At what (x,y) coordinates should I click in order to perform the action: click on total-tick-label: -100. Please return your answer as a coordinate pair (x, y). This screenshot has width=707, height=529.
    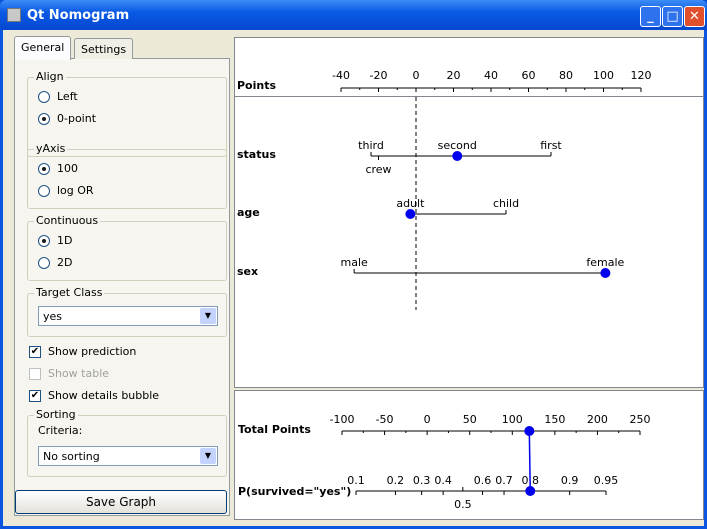
    Looking at the image, I should click on (342, 419).